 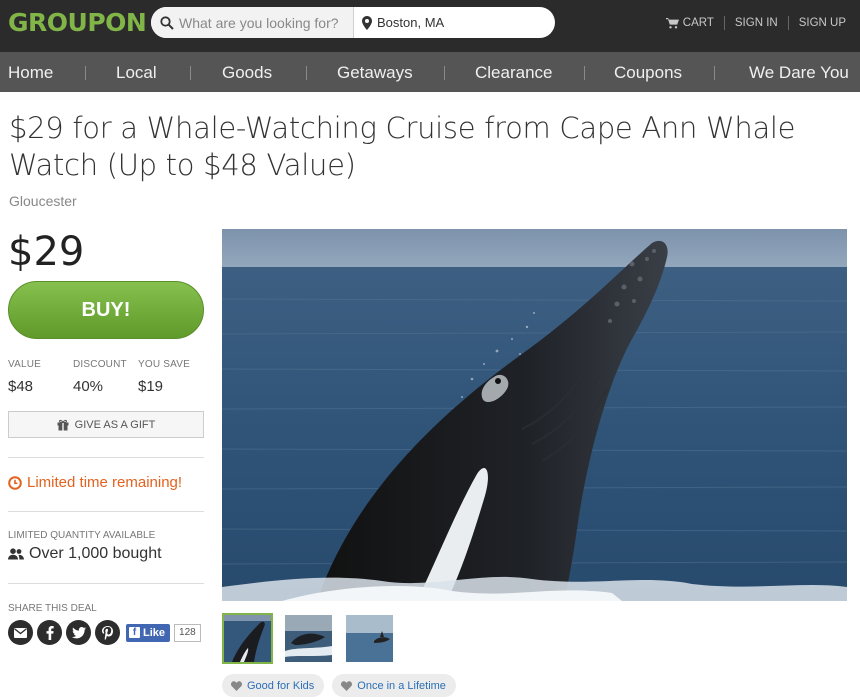 What do you see at coordinates (164, 364) in the screenshot?
I see `stat-label: YOU SAVE` at bounding box center [164, 364].